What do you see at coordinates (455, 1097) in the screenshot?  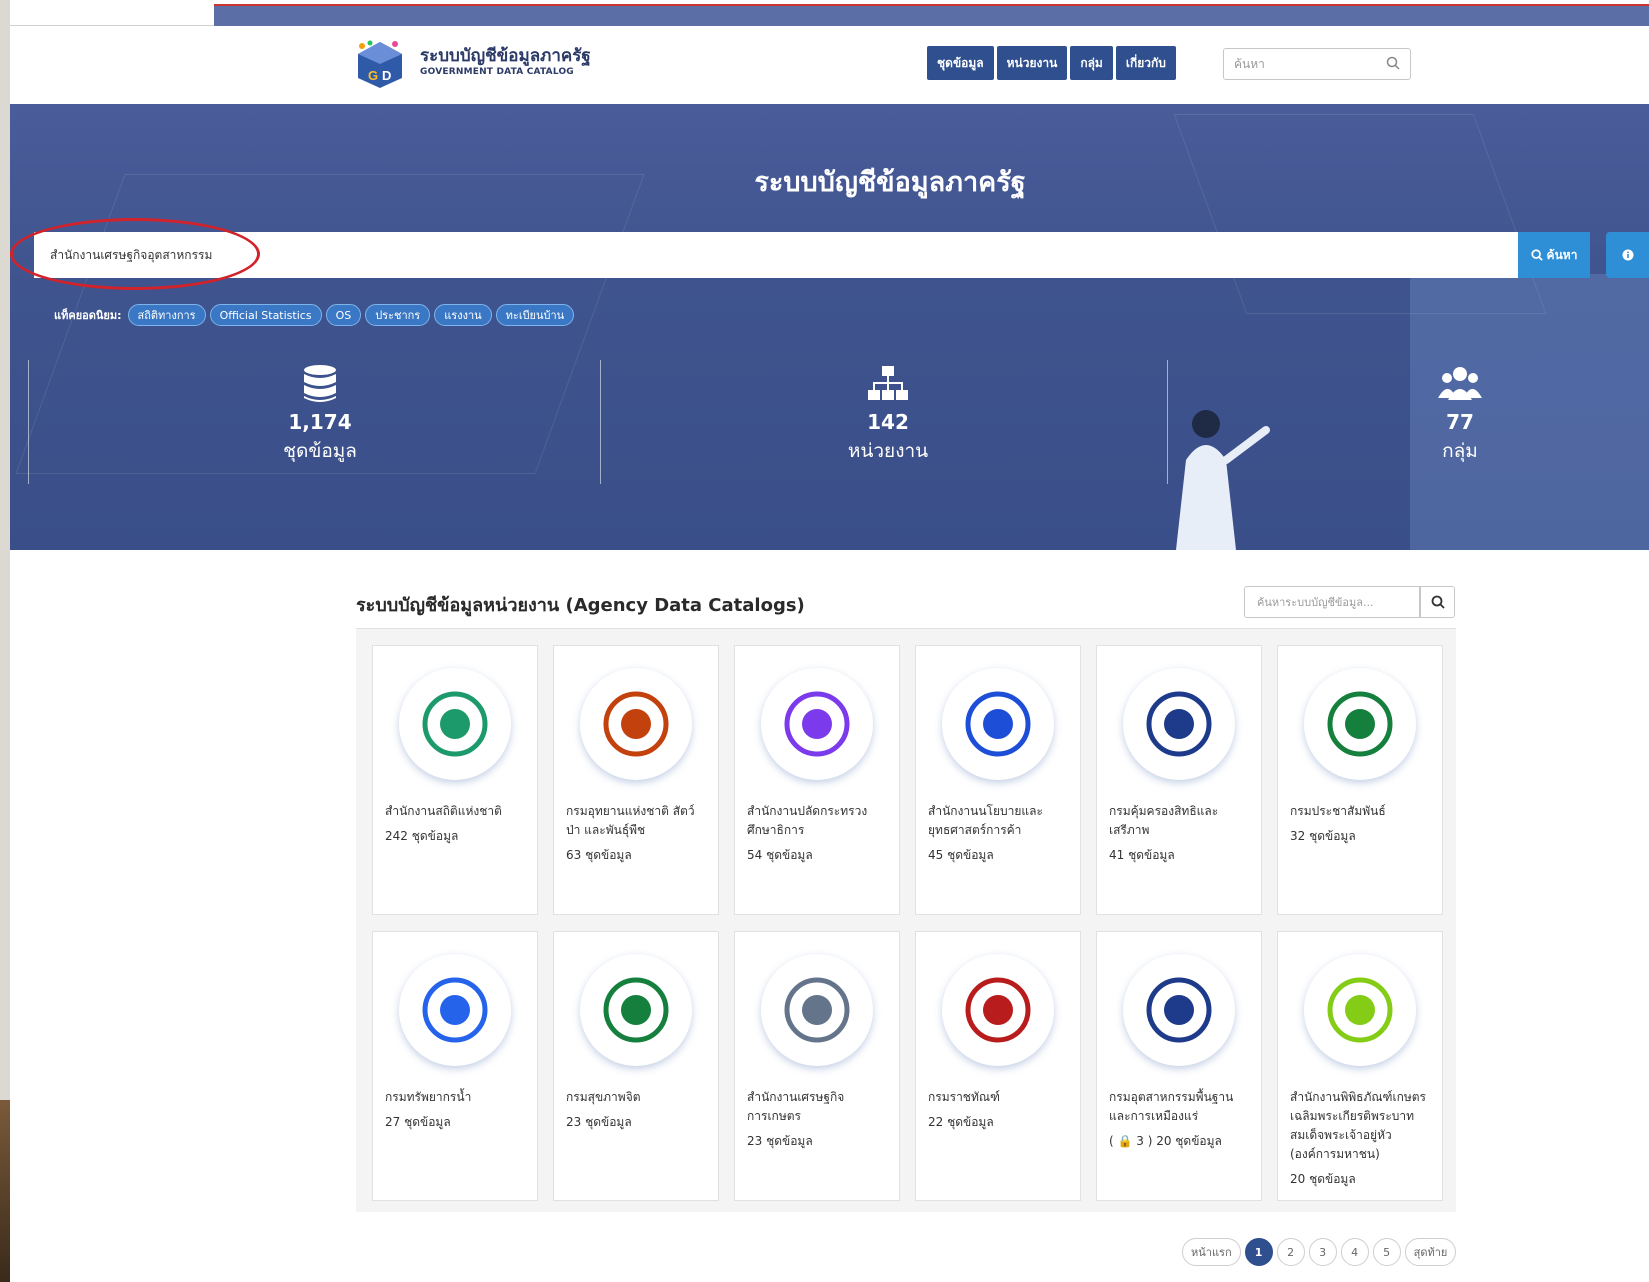 I see `catalog-name: กรมทรัพยากรน้ำ` at bounding box center [455, 1097].